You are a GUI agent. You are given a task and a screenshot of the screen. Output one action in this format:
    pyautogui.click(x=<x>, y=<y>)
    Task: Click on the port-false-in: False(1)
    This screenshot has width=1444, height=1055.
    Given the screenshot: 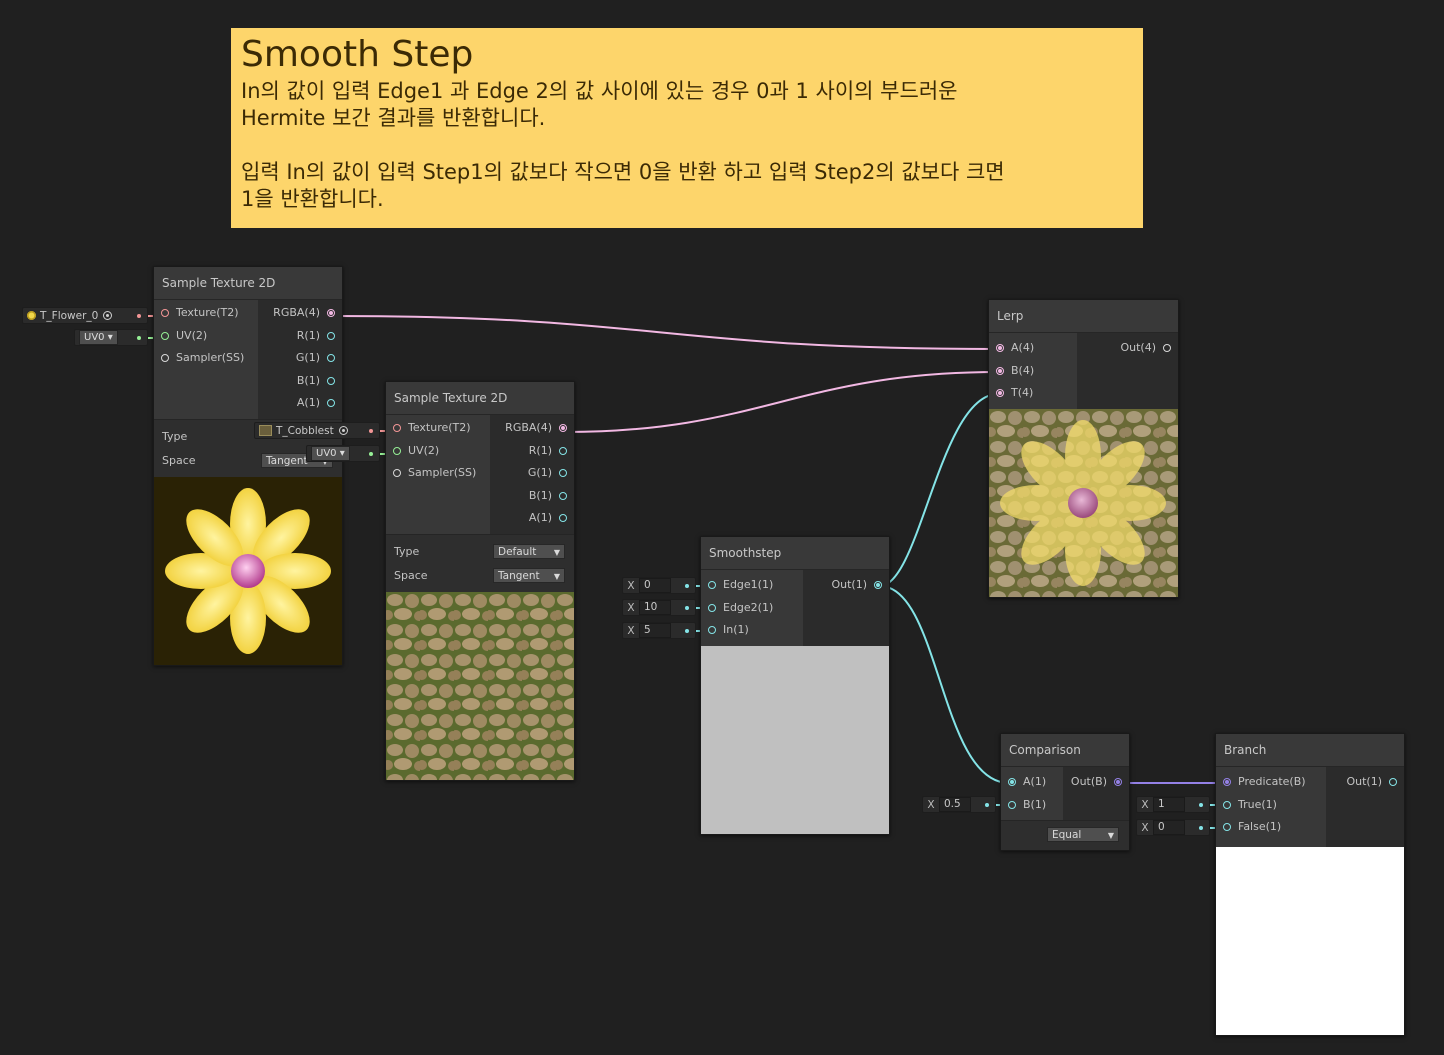 What is the action you would take?
    pyautogui.click(x=1271, y=827)
    